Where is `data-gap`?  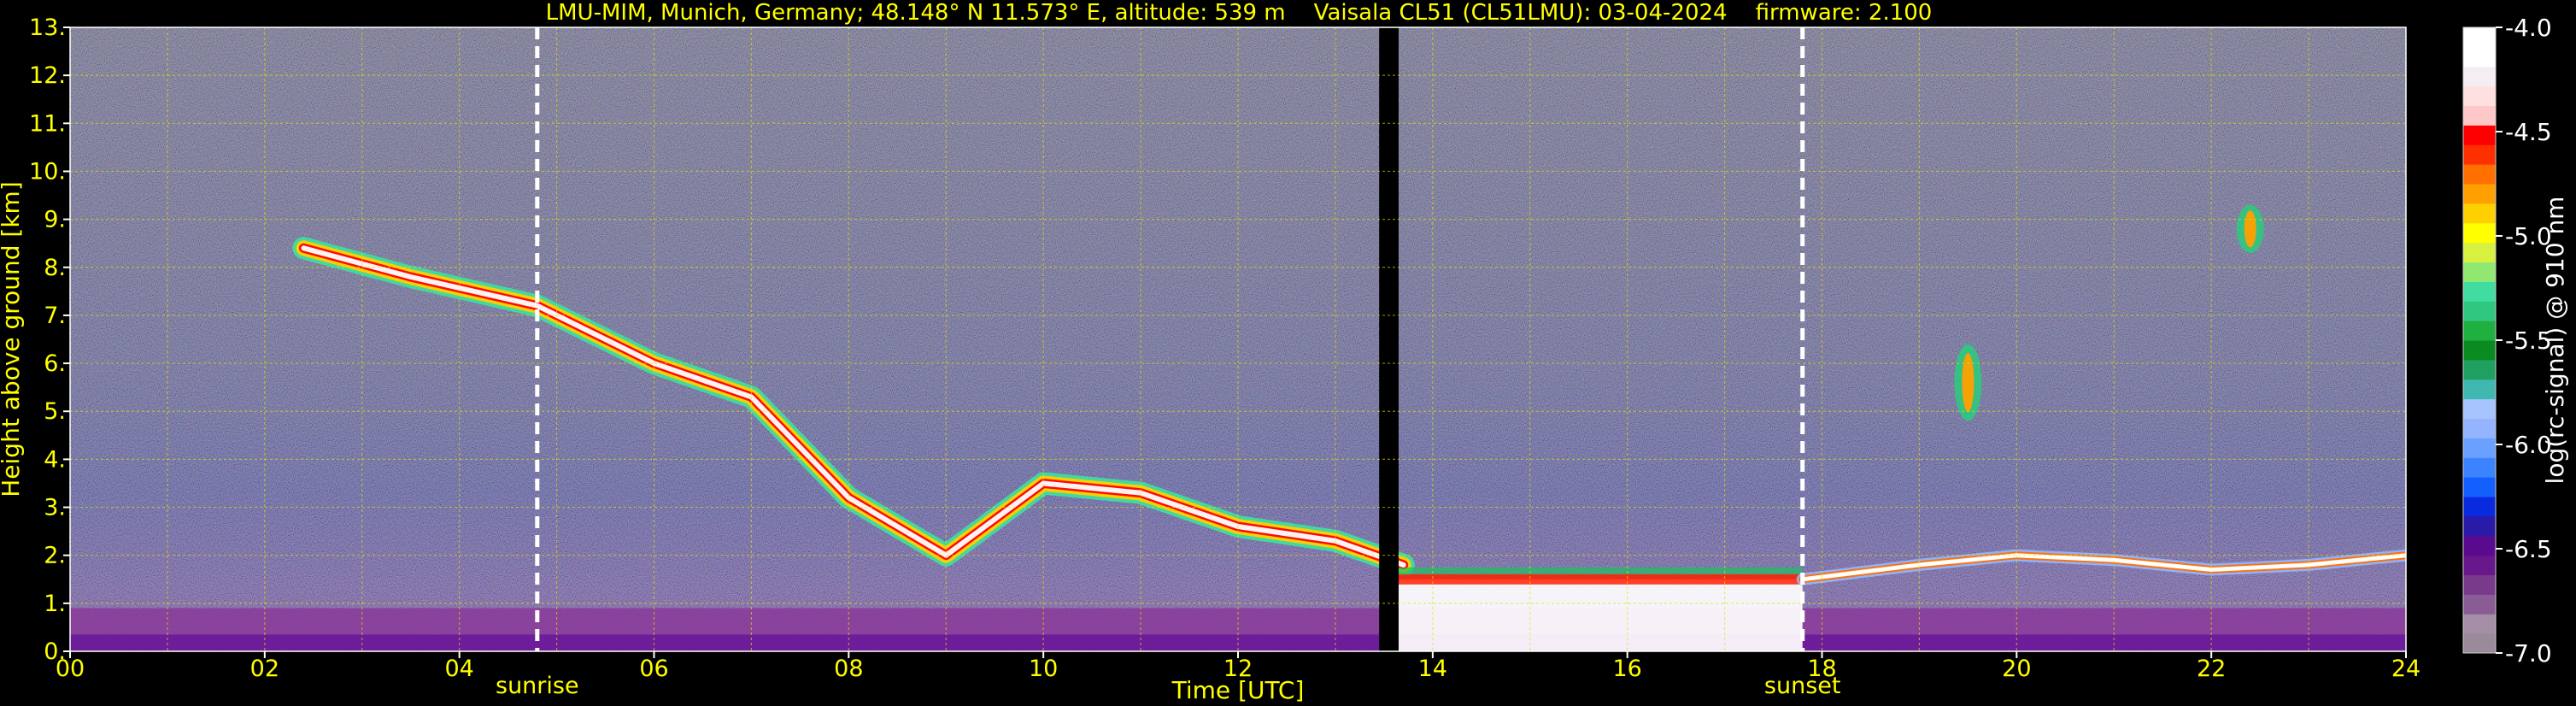 data-gap is located at coordinates (1389, 339).